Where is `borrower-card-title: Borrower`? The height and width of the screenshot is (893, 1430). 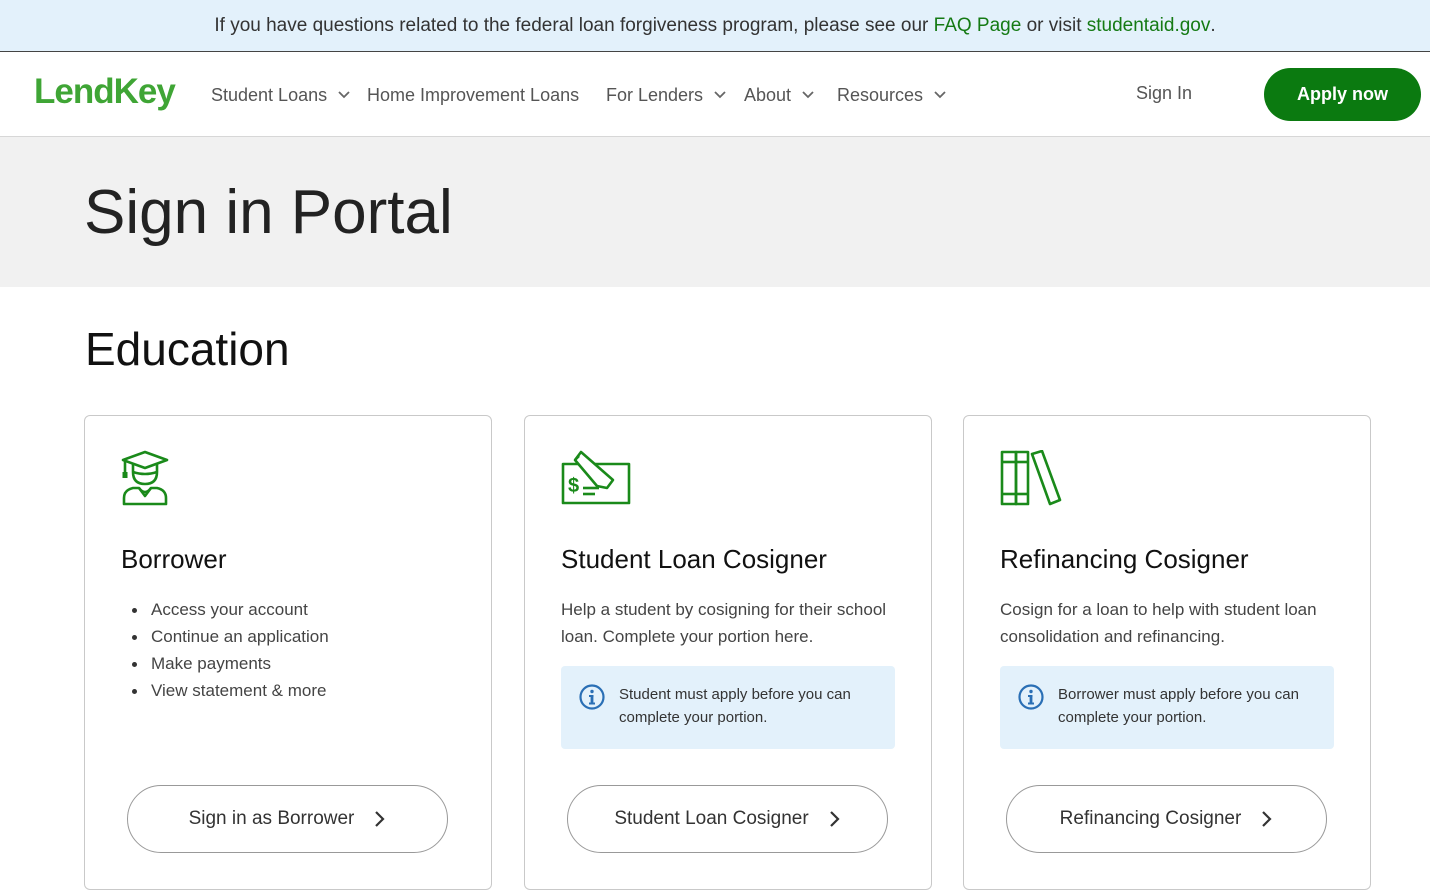
borrower-card-title: Borrower is located at coordinates (174, 559).